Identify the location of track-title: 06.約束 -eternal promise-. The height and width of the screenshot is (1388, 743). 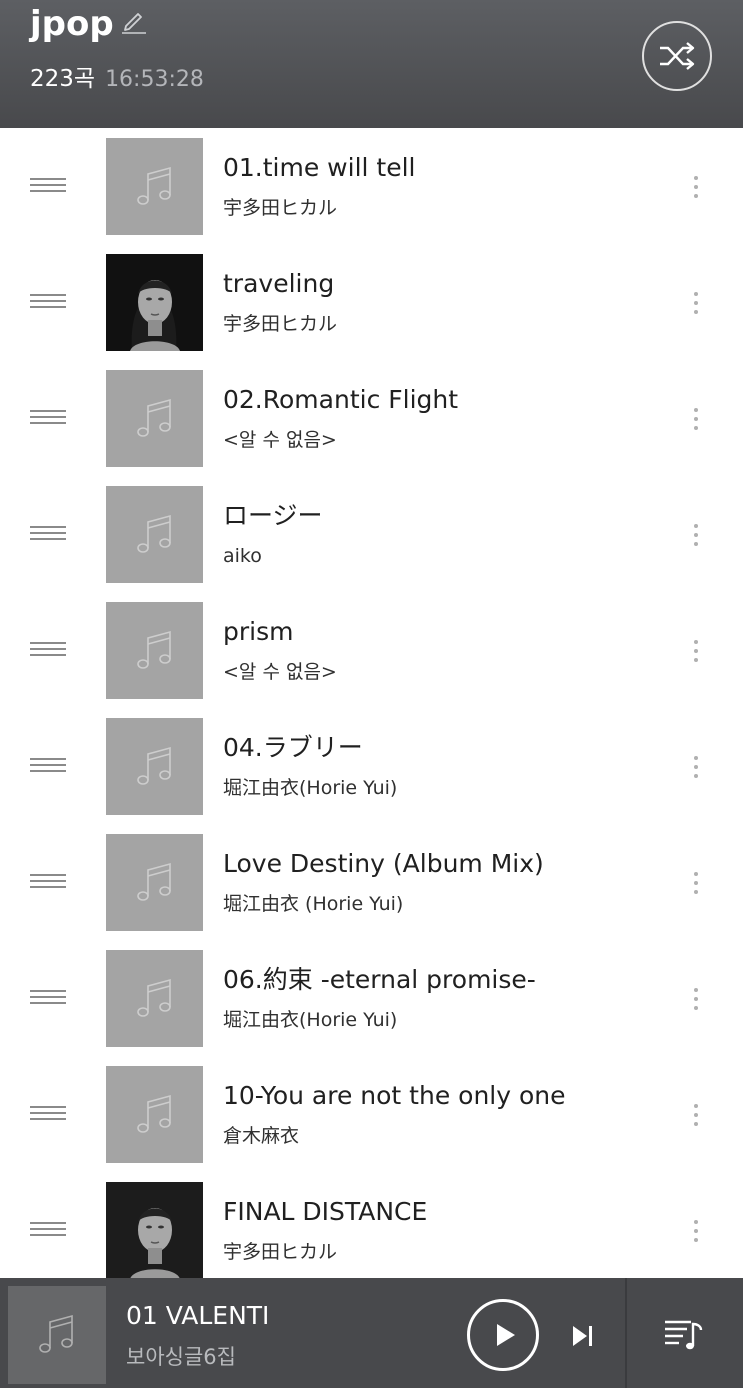
(379, 979).